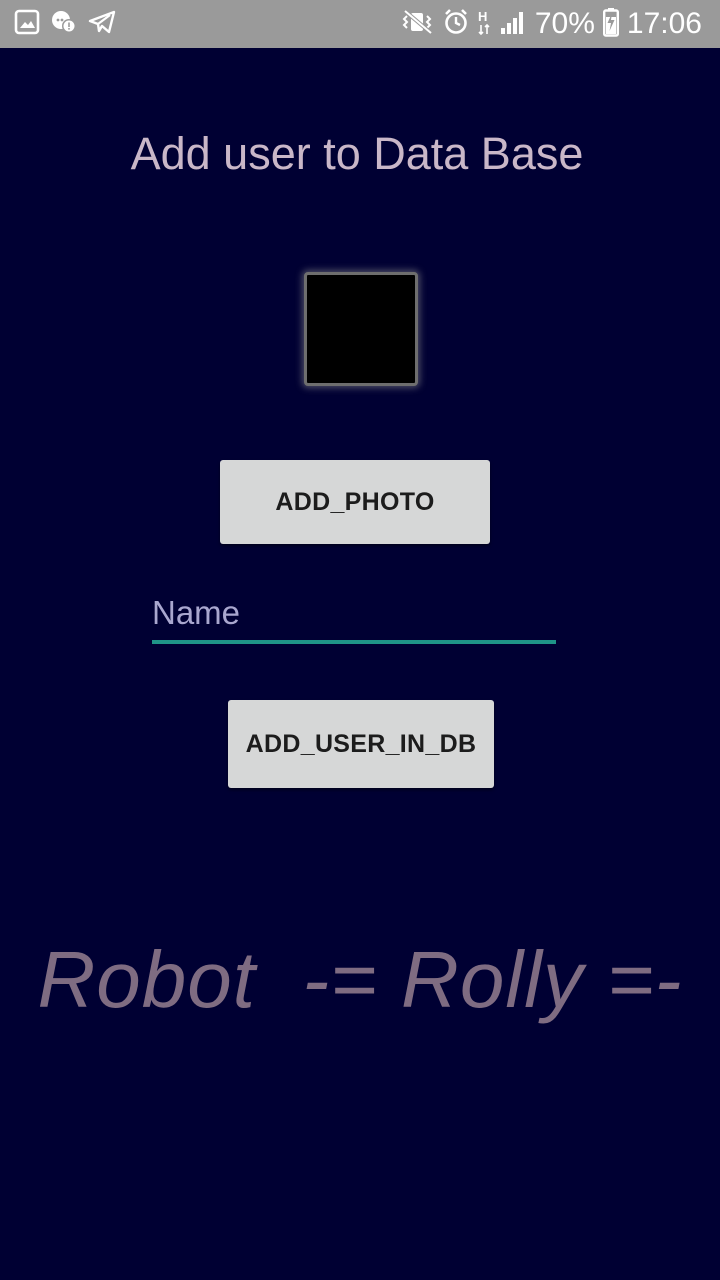  I want to click on status-bar-notifications, so click(65, 24).